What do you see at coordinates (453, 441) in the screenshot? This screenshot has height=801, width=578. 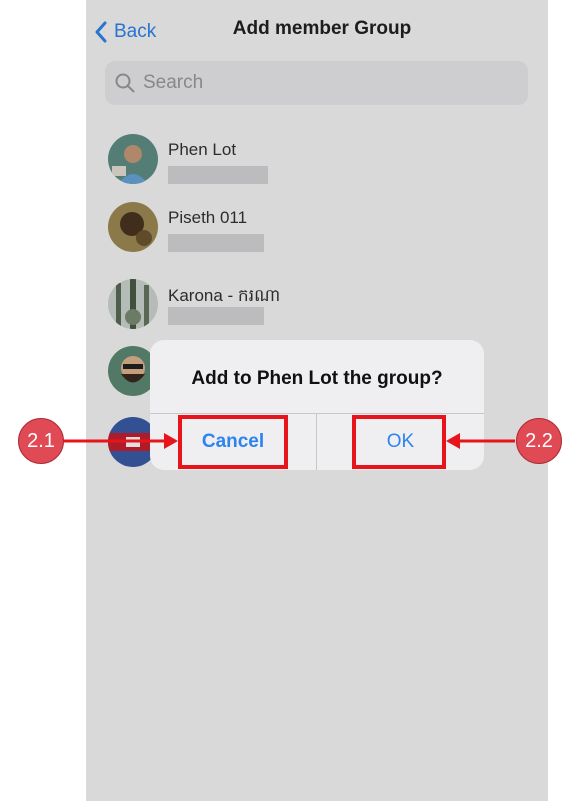 I see `arrow-left-icon` at bounding box center [453, 441].